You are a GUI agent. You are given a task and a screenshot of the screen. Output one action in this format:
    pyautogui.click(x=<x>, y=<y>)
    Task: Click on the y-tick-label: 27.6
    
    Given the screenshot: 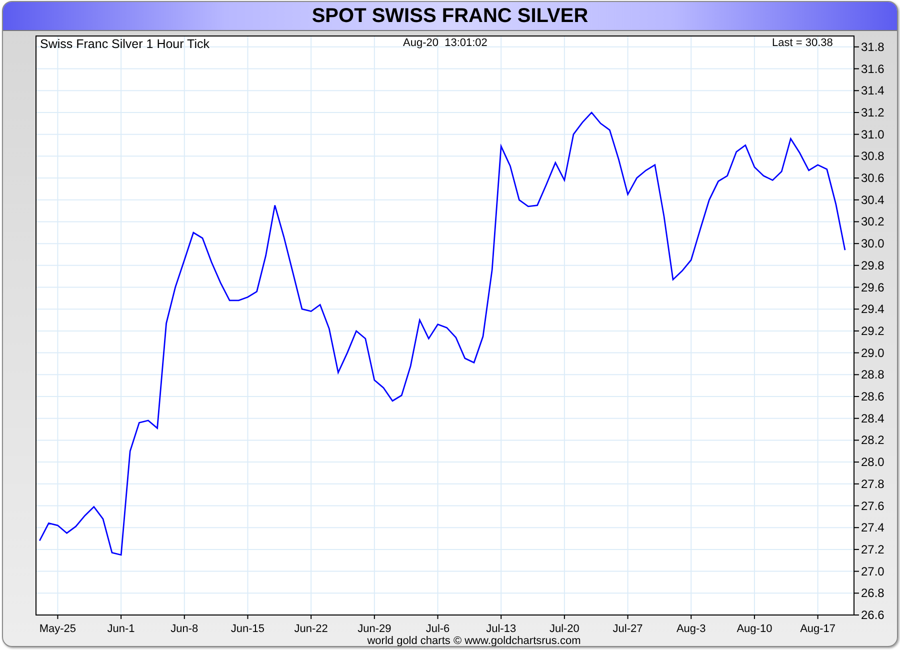 What is the action you would take?
    pyautogui.click(x=872, y=505)
    